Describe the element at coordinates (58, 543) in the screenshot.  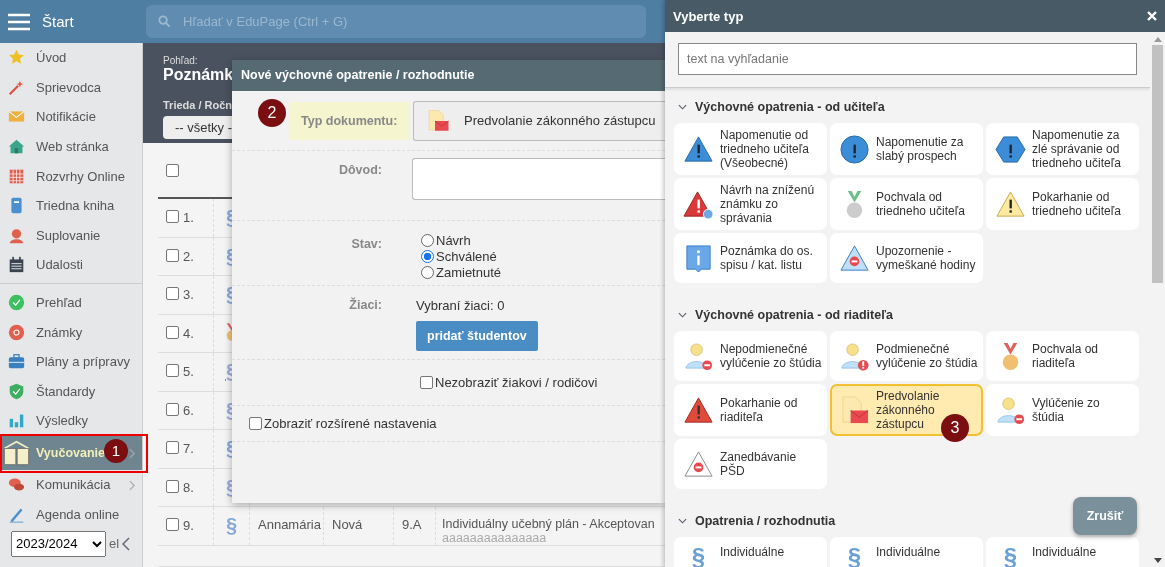
I see `school-year-select: 2023/2024` at that location.